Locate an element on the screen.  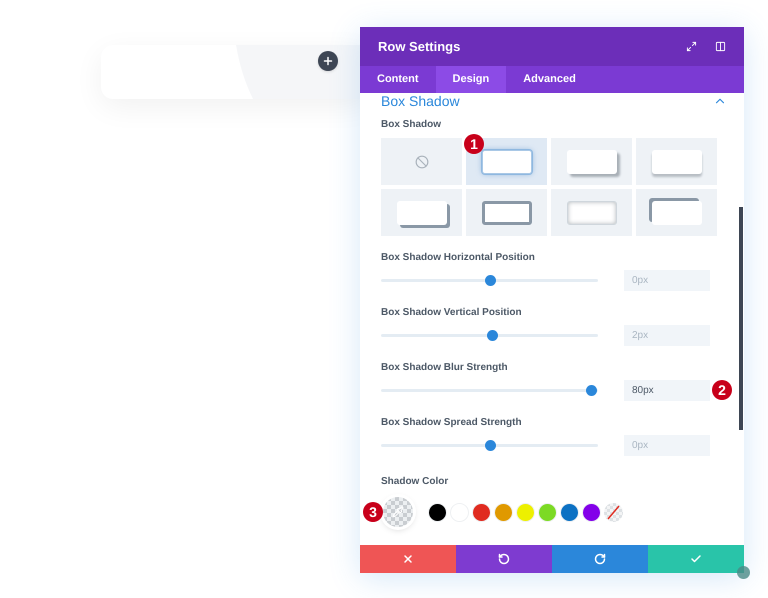
split-view-icon is located at coordinates (720, 46).